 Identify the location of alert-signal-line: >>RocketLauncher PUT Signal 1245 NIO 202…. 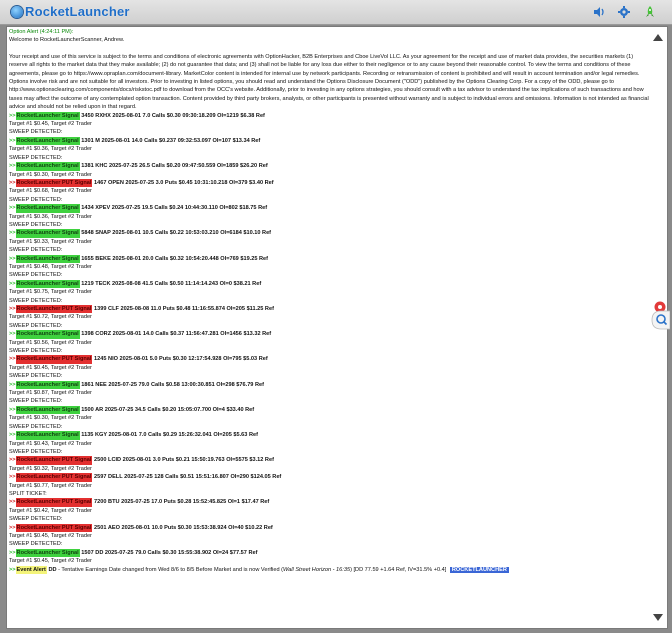
(329, 359).